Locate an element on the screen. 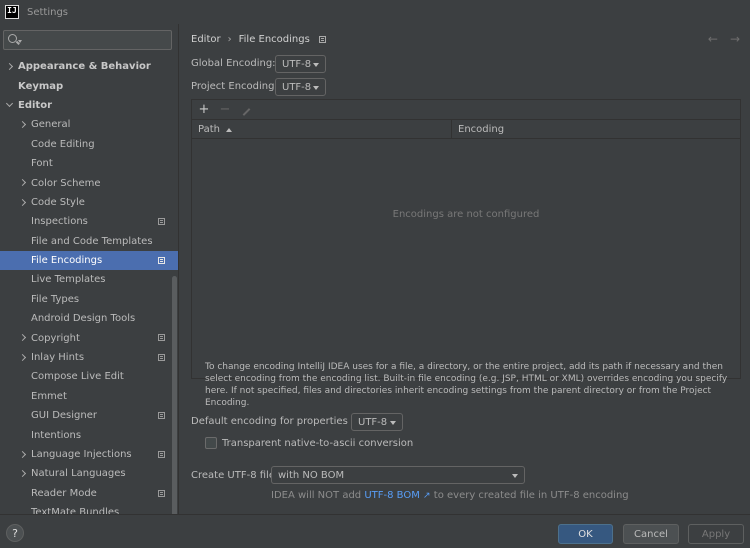  sidebar-item-file-types: File Types is located at coordinates (89, 299).